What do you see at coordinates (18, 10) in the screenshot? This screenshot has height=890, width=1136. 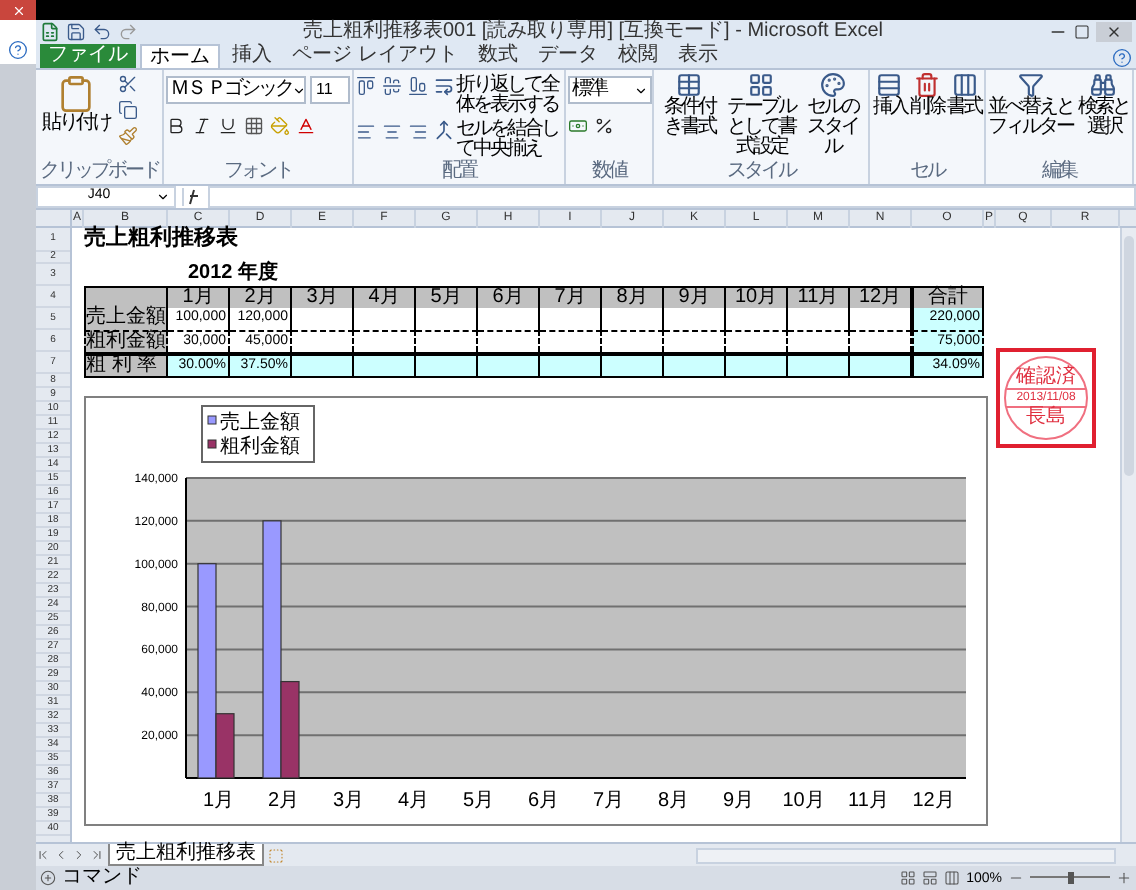 I see `close-button` at bounding box center [18, 10].